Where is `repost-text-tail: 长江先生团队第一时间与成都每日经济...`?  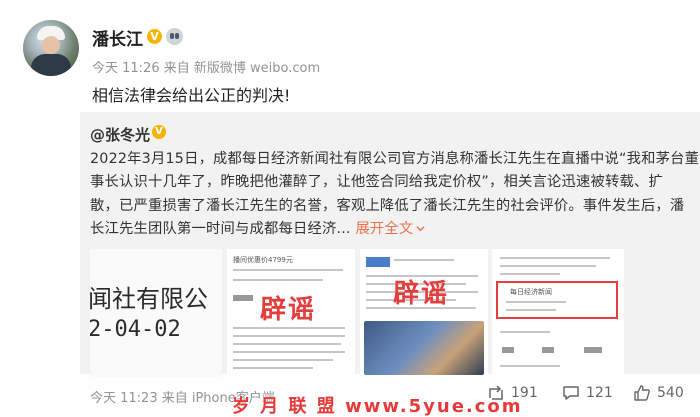
repost-text-tail: 长江先生团队第一时间与成都每日经济... is located at coordinates (220, 228).